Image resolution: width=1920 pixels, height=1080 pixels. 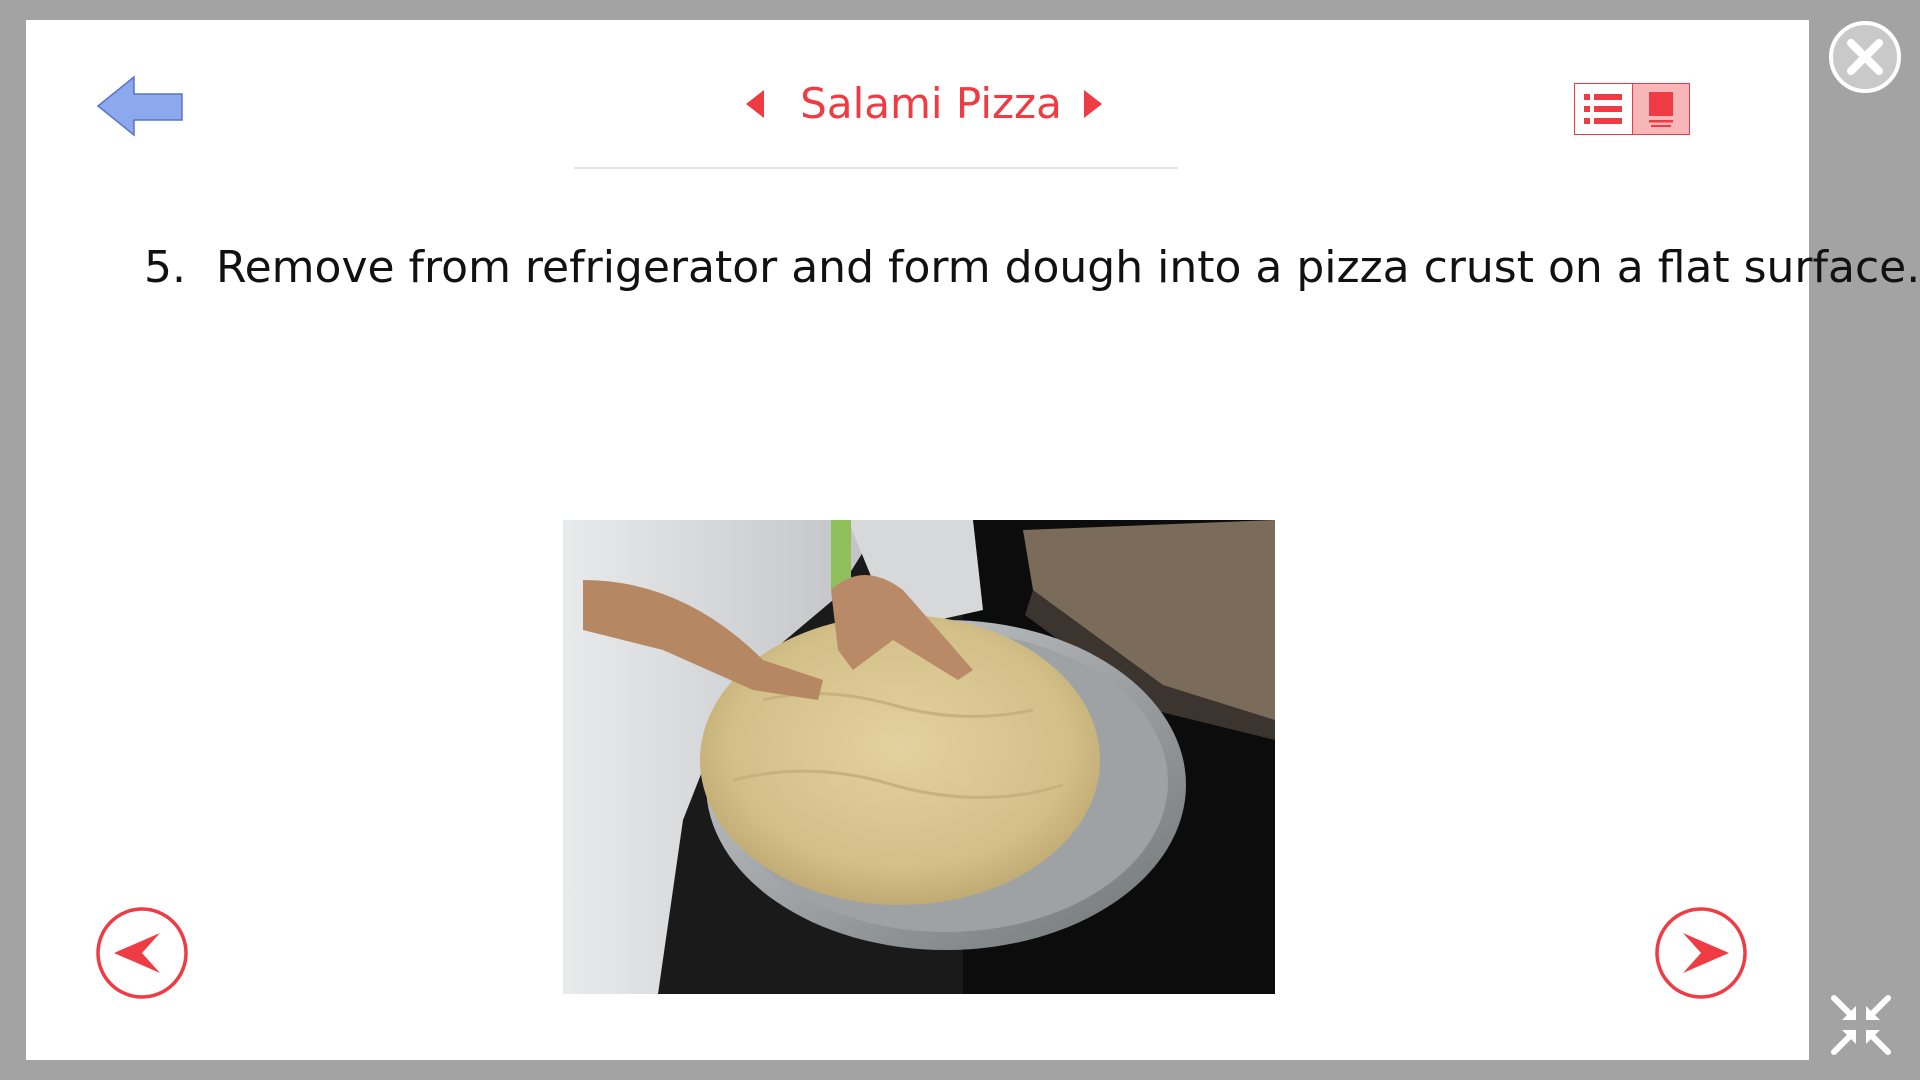 What do you see at coordinates (1865, 57) in the screenshot?
I see `close-icon` at bounding box center [1865, 57].